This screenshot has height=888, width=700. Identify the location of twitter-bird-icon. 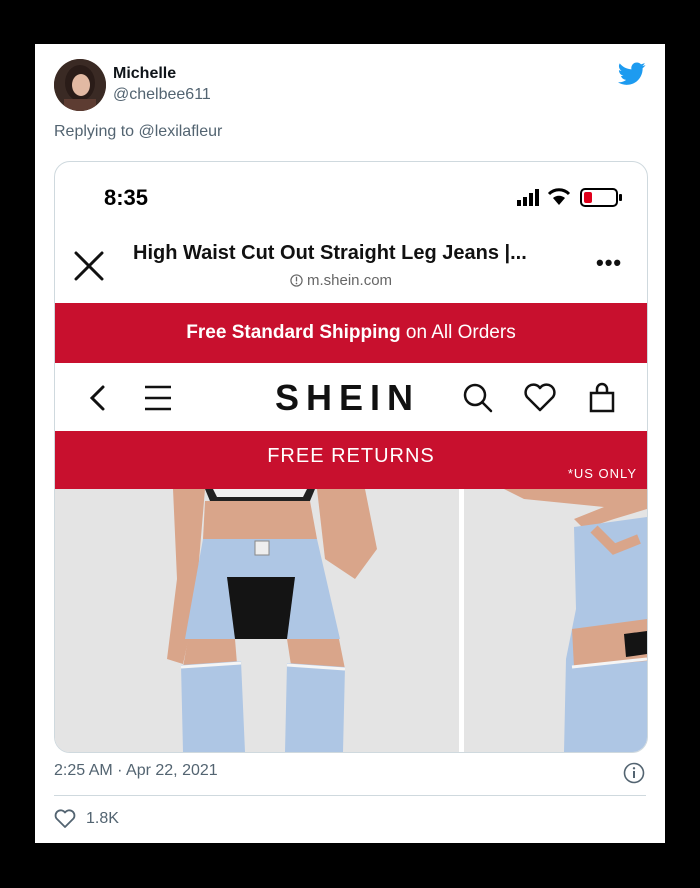
(632, 73).